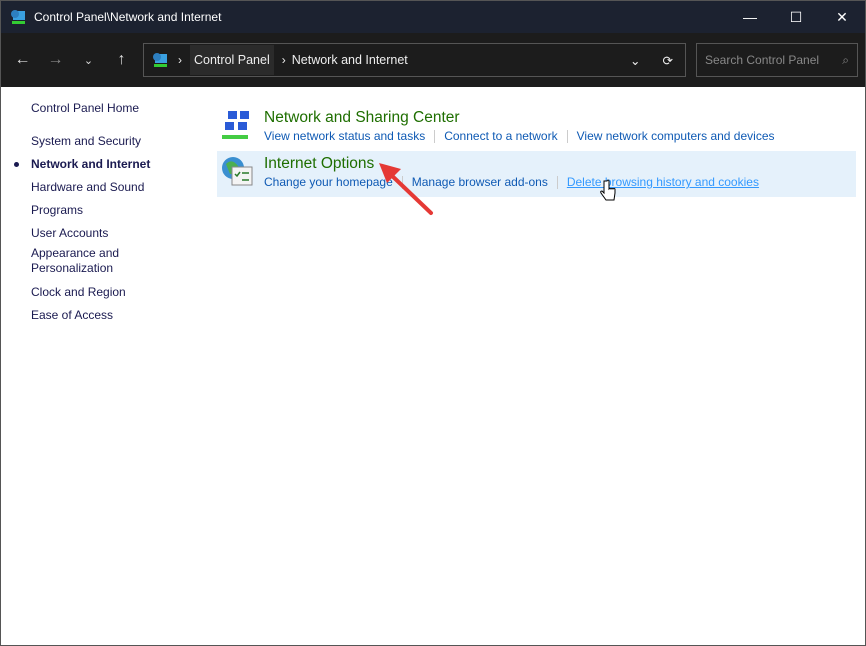 This screenshot has height=646, width=866. I want to click on link-delete-browsing-history: Delete browsing history and cookies, so click(663, 182).